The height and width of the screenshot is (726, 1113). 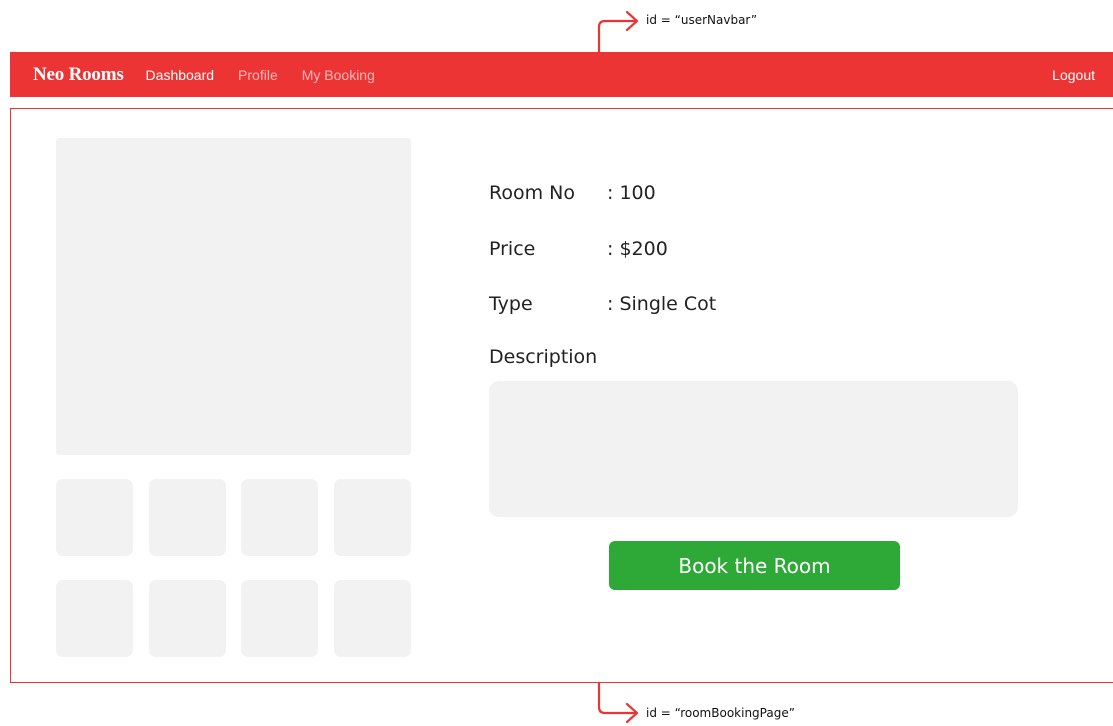 I want to click on type-row: Type : Single Cot, so click(x=602, y=304).